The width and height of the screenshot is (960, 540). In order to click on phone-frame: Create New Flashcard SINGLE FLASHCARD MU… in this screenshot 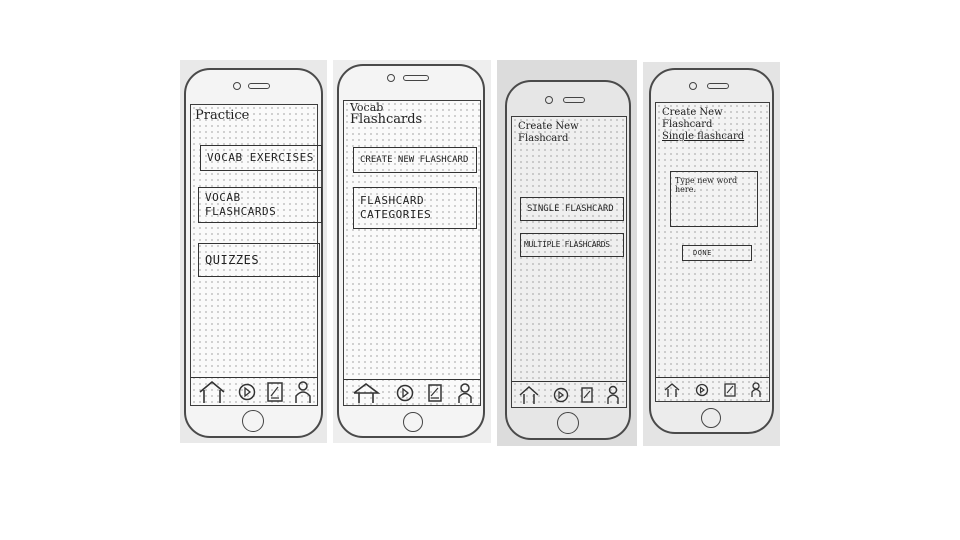, I will do `click(568, 260)`.